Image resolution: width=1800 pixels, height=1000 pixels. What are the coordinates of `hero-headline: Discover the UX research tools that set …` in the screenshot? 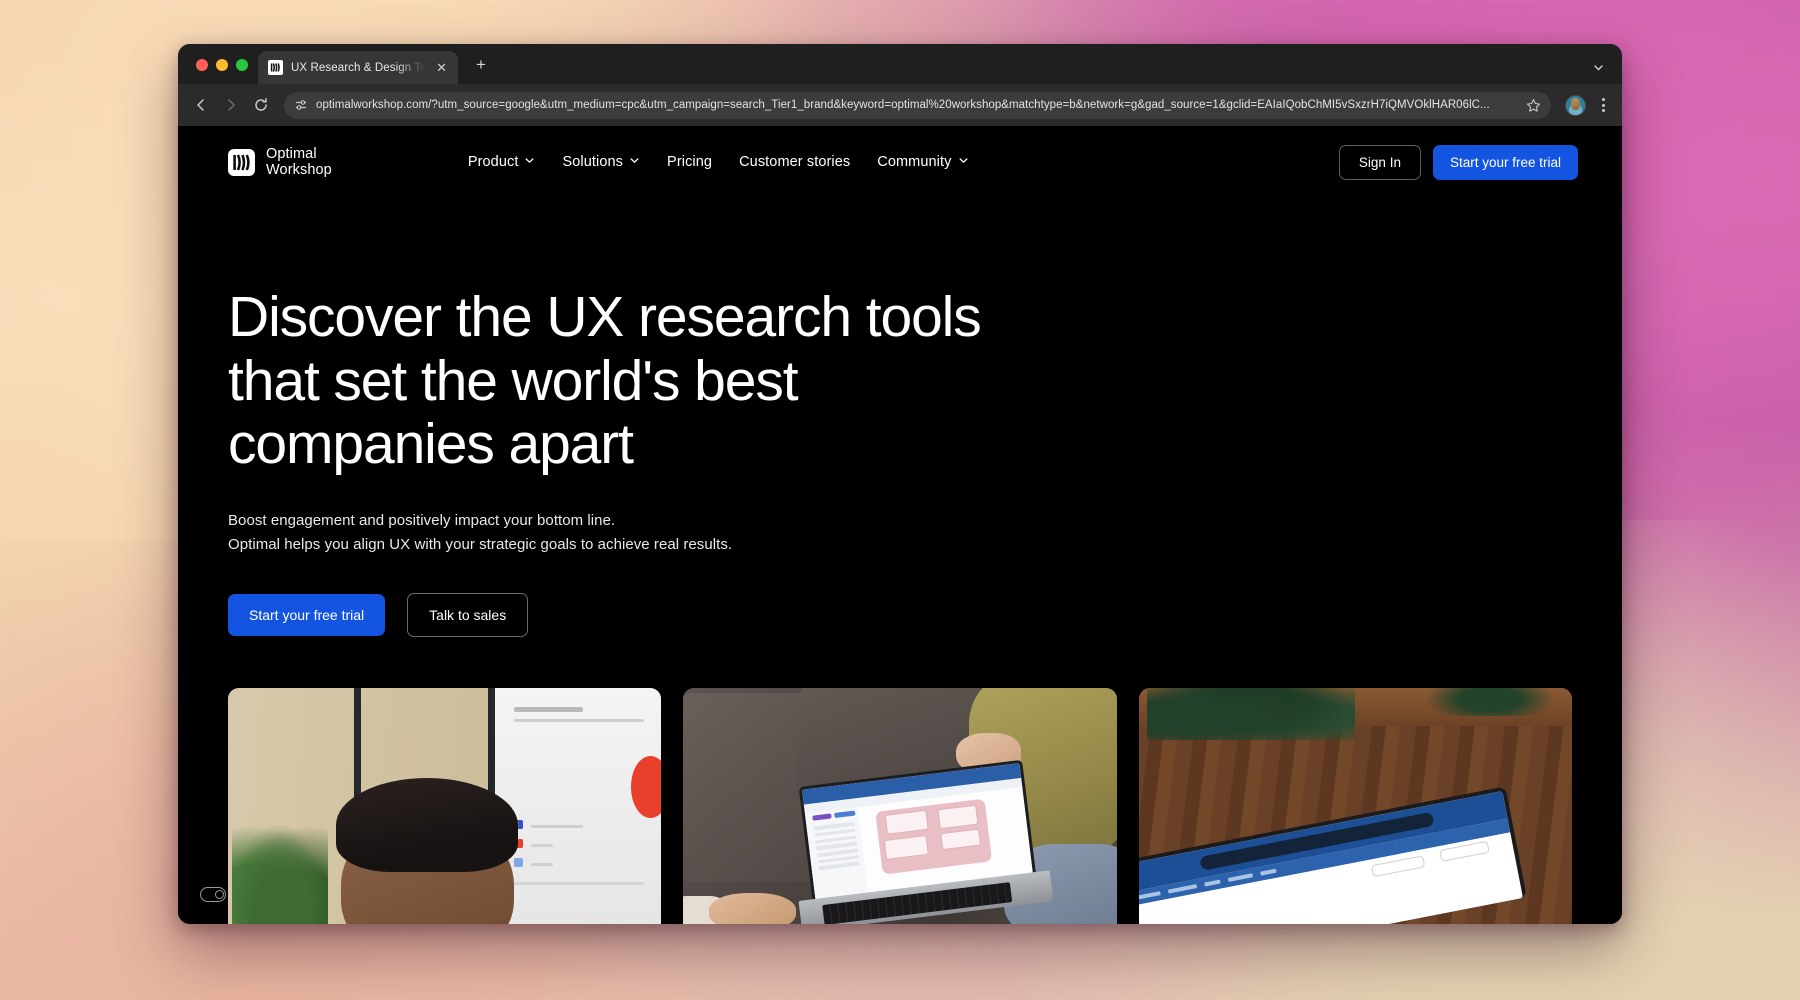 It's located at (605, 381).